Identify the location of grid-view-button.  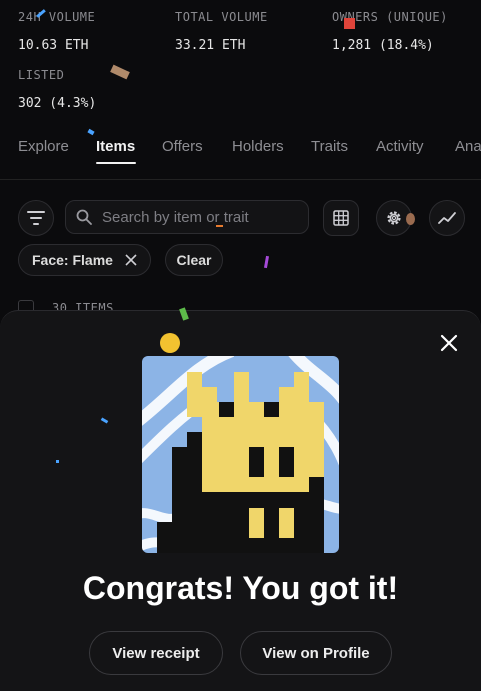
(341, 218).